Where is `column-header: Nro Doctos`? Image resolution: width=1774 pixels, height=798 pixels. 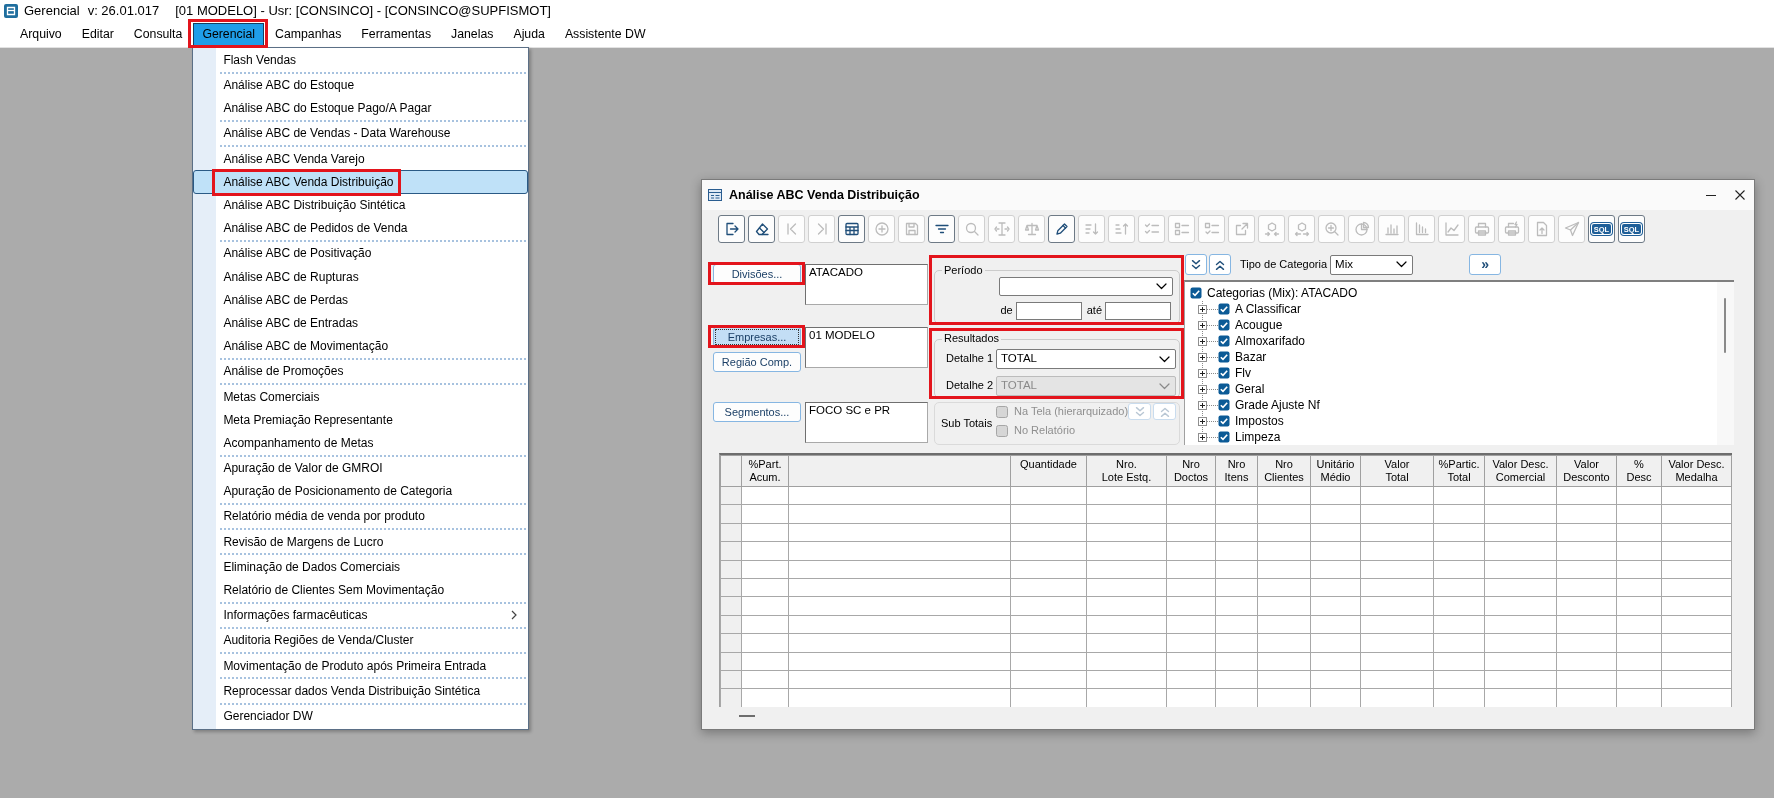 column-header: Nro Doctos is located at coordinates (1191, 471).